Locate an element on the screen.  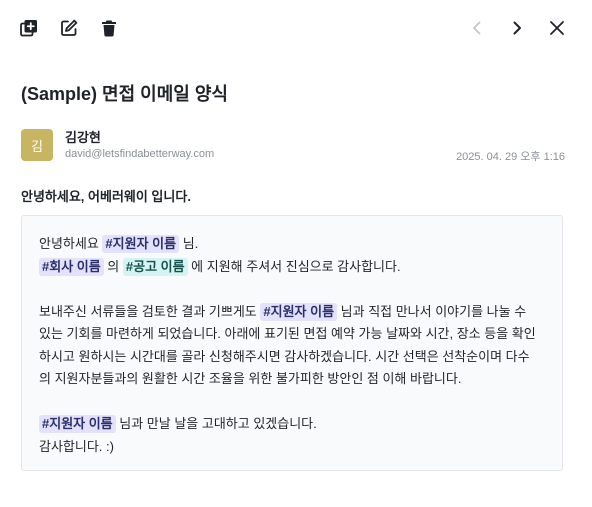
body-text: 에 지원해 주셔서 진심으로 감사합니다. is located at coordinates (294, 266).